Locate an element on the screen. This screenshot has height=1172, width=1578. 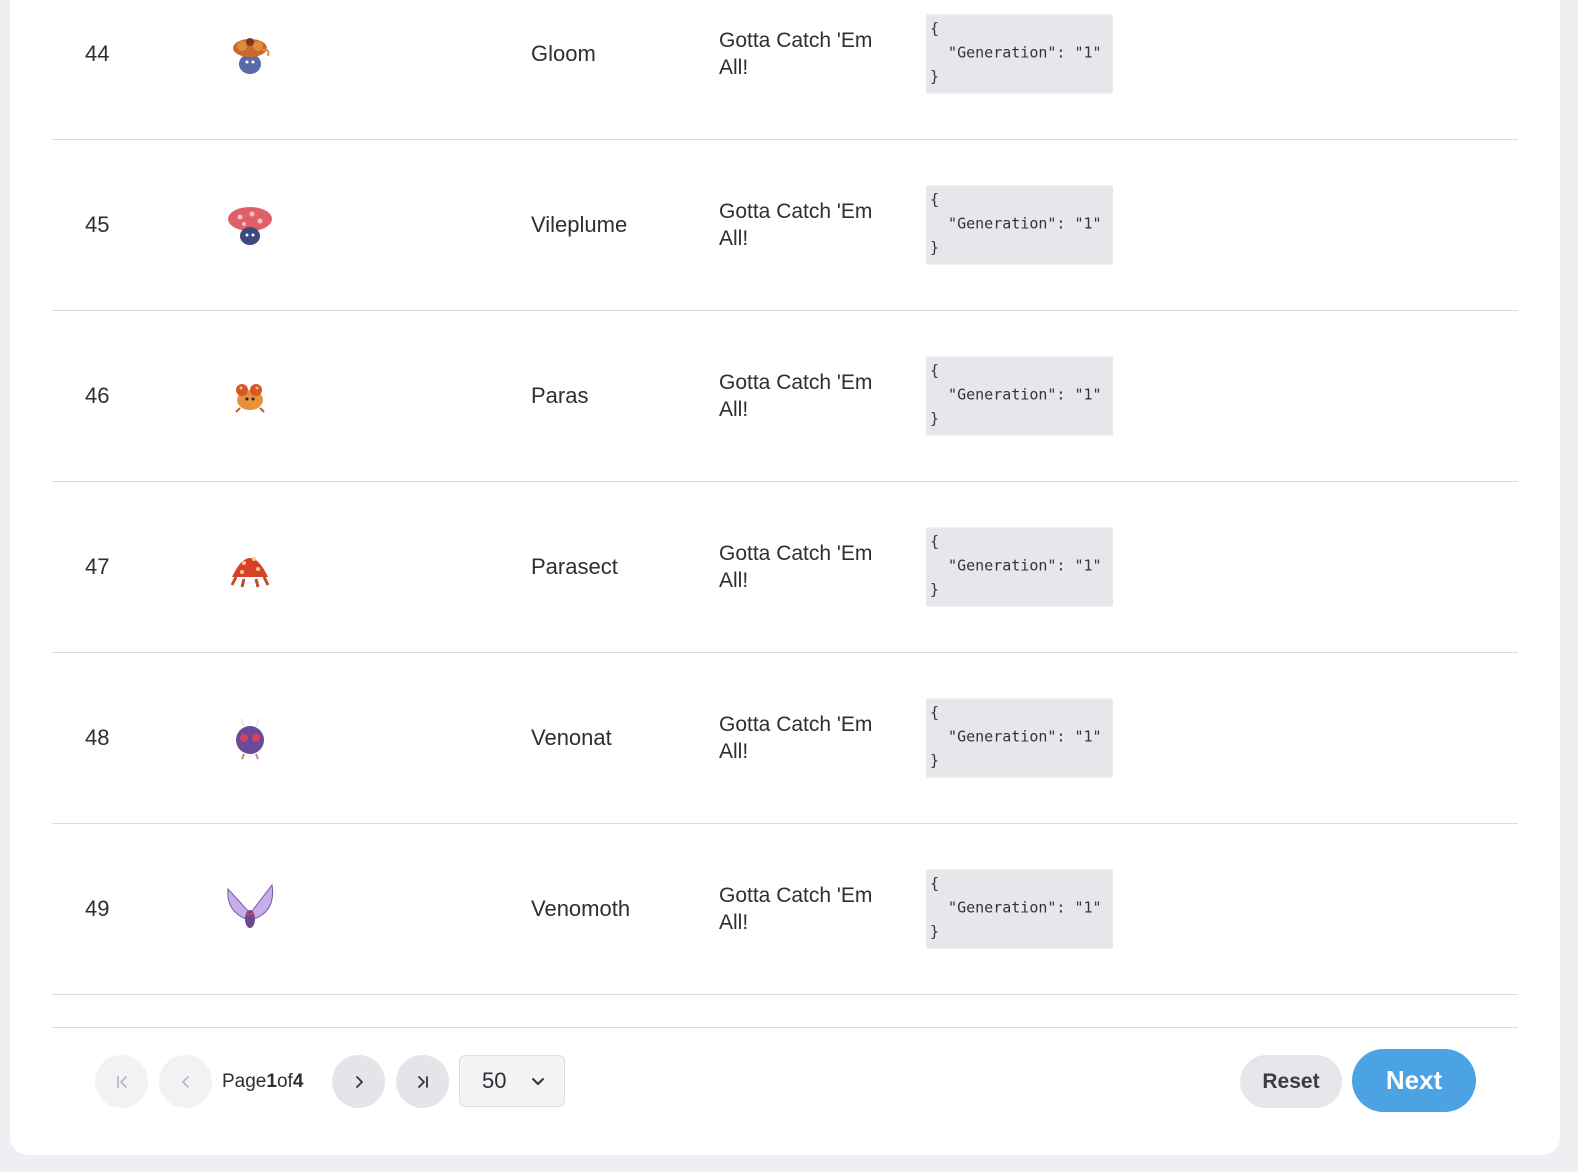
first-page-button is located at coordinates (121, 1081).